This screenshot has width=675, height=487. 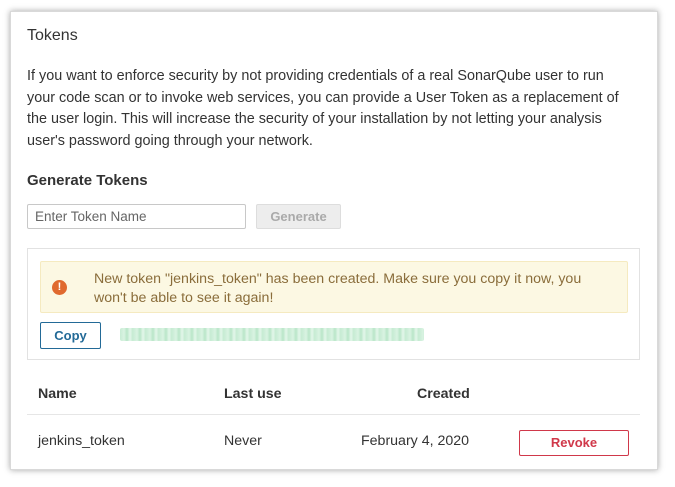 I want to click on generate-button: Generate, so click(x=298, y=216).